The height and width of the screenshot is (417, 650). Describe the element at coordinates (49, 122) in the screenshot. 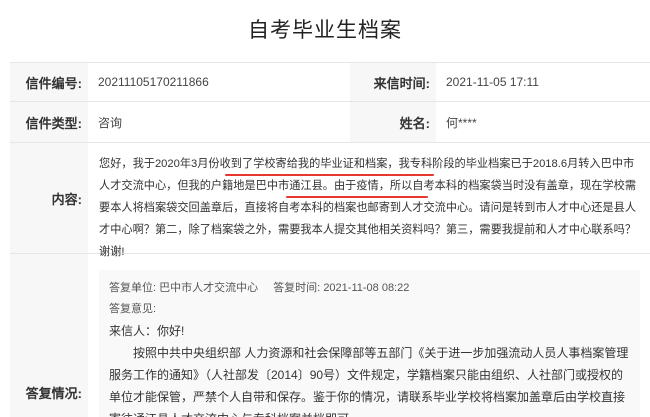

I see `letter-type-label: 信件类型:` at that location.